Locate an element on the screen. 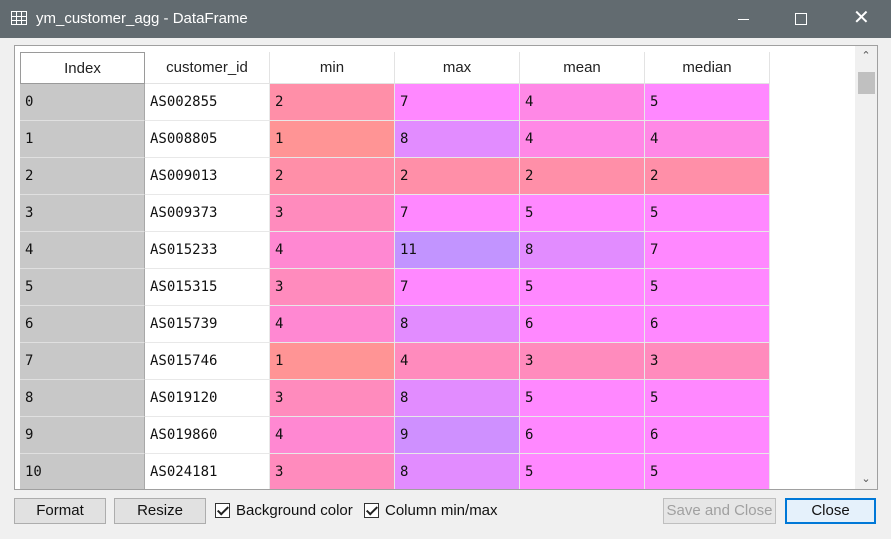  table-cell-customer-id: AS024181 is located at coordinates (207, 471).